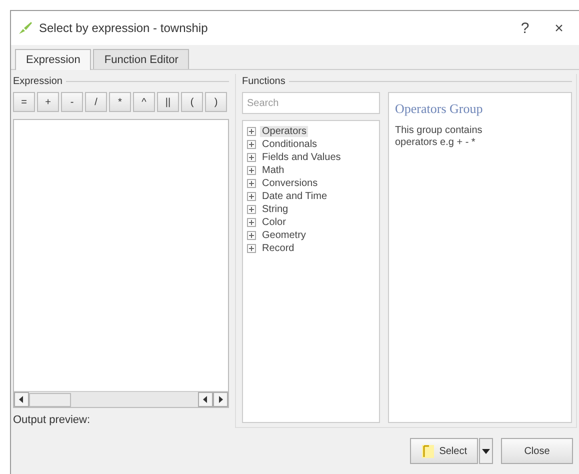 The image size is (579, 474). Describe the element at coordinates (96, 102) in the screenshot. I see `operator-button: /` at that location.